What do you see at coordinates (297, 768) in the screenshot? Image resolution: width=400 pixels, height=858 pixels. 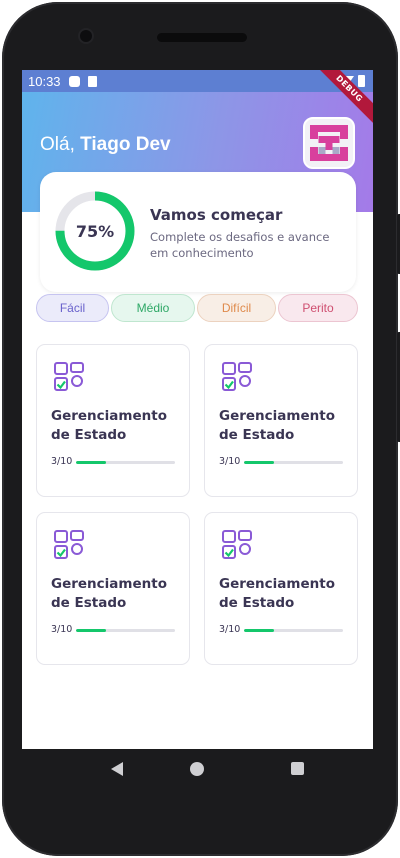 I see `recent-apps-icon` at bounding box center [297, 768].